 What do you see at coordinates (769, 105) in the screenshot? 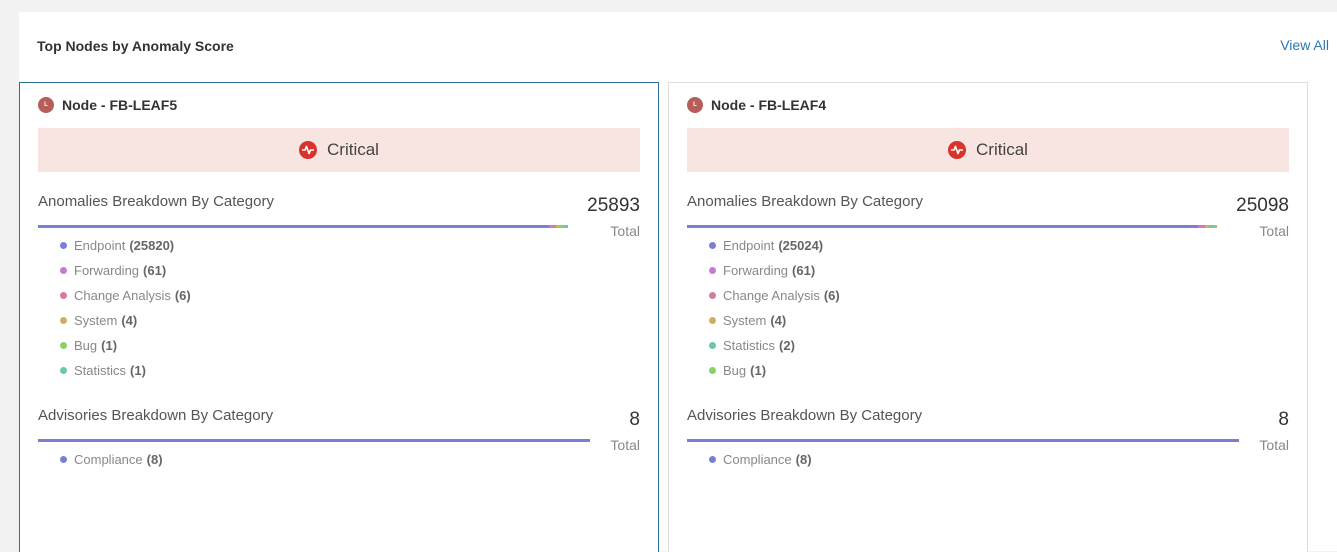
I see `node-title: Node - FB-LEAF4` at bounding box center [769, 105].